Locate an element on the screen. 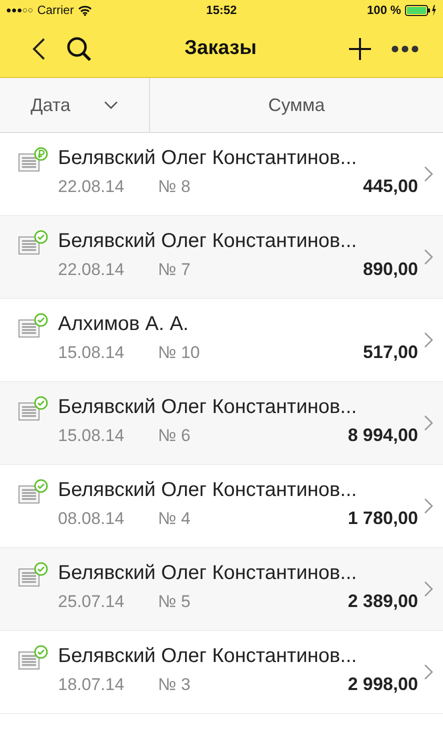 The height and width of the screenshot is (738, 443). order-date: 18.07.14 is located at coordinates (92, 684).